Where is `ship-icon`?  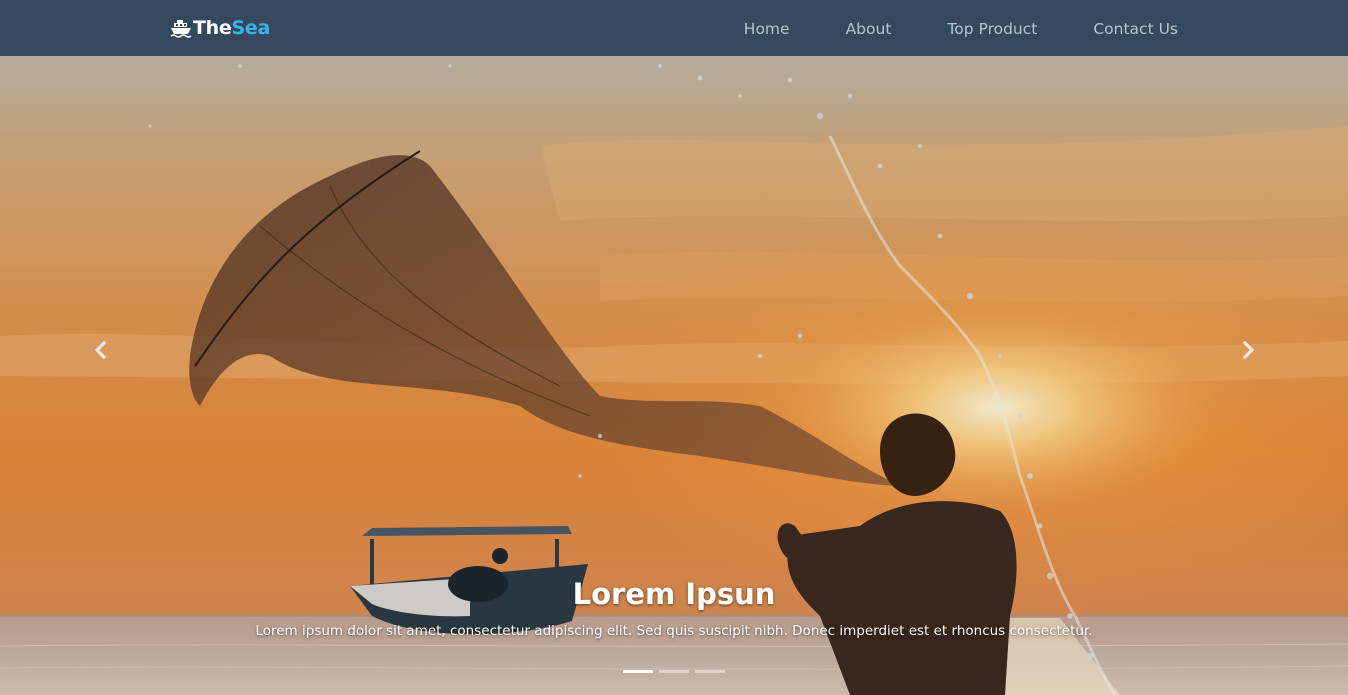 ship-icon is located at coordinates (181, 29).